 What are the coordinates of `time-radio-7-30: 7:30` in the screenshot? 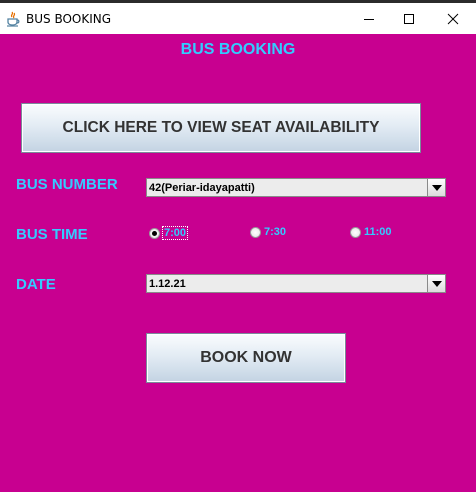 It's located at (268, 232).